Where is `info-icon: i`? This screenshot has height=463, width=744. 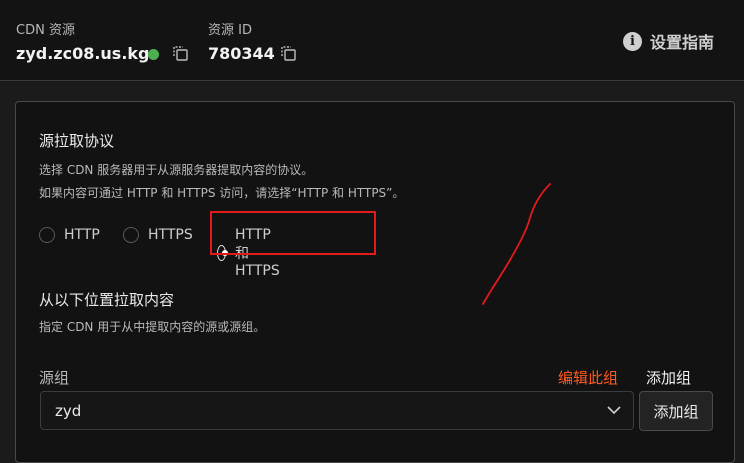
info-icon: i is located at coordinates (632, 41).